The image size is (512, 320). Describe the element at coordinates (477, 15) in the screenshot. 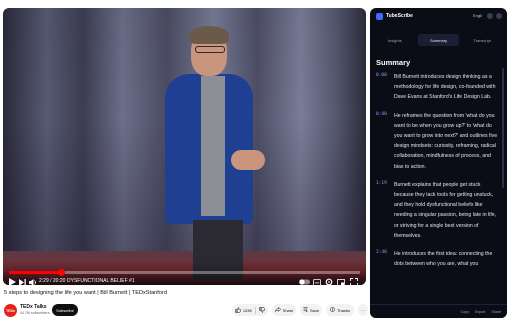

I see `language-select: Engli` at that location.